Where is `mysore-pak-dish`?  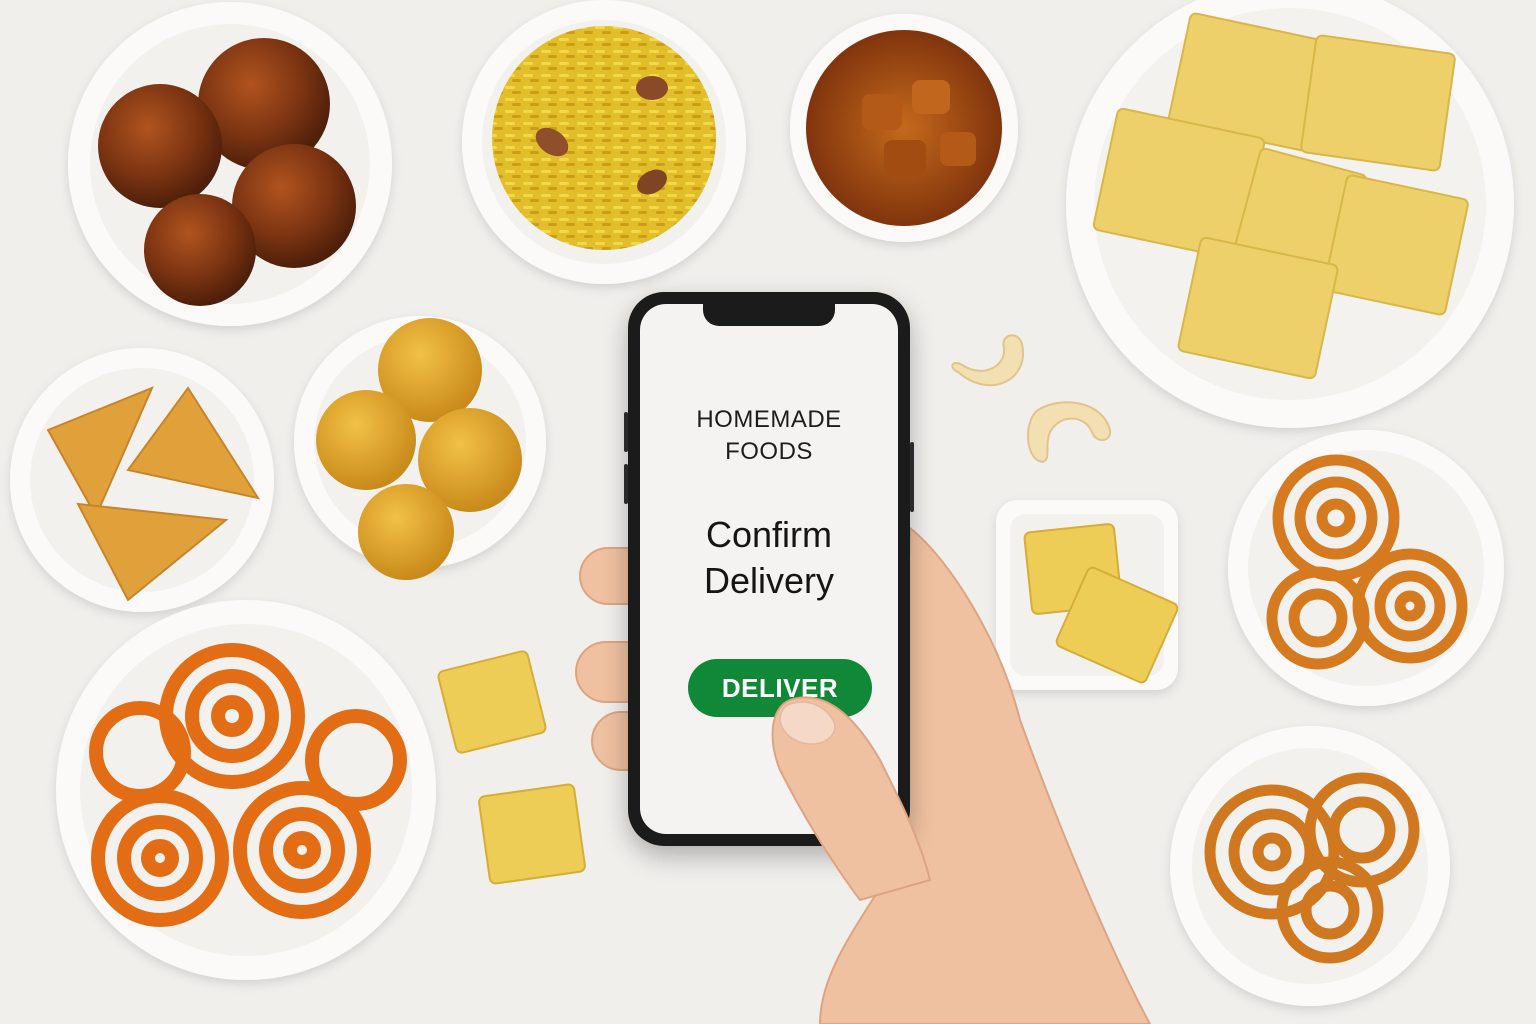
mysore-pak-dish is located at coordinates (1087, 595).